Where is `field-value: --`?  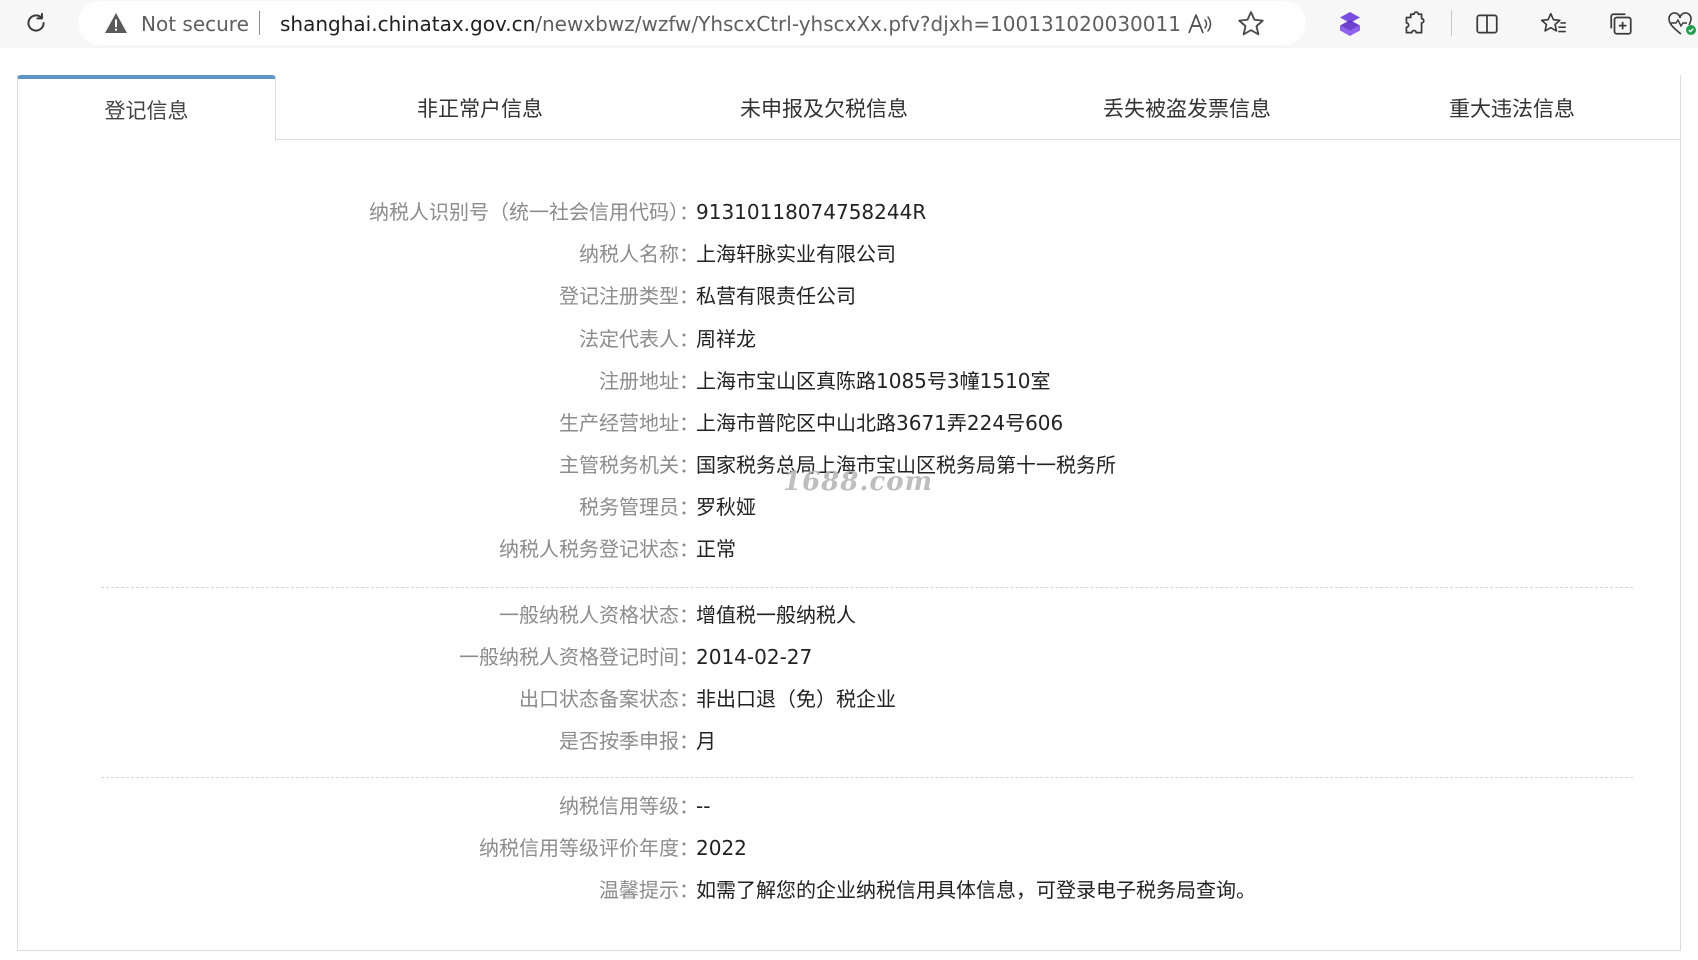 field-value: -- is located at coordinates (703, 806).